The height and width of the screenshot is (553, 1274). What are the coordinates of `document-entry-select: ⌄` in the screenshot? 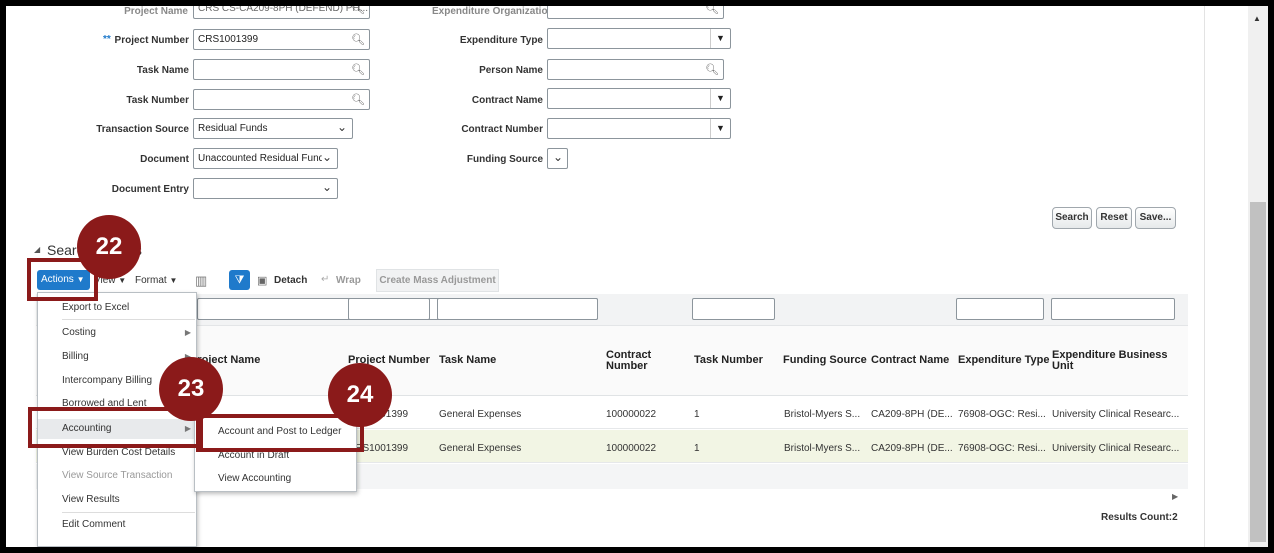 It's located at (265, 188).